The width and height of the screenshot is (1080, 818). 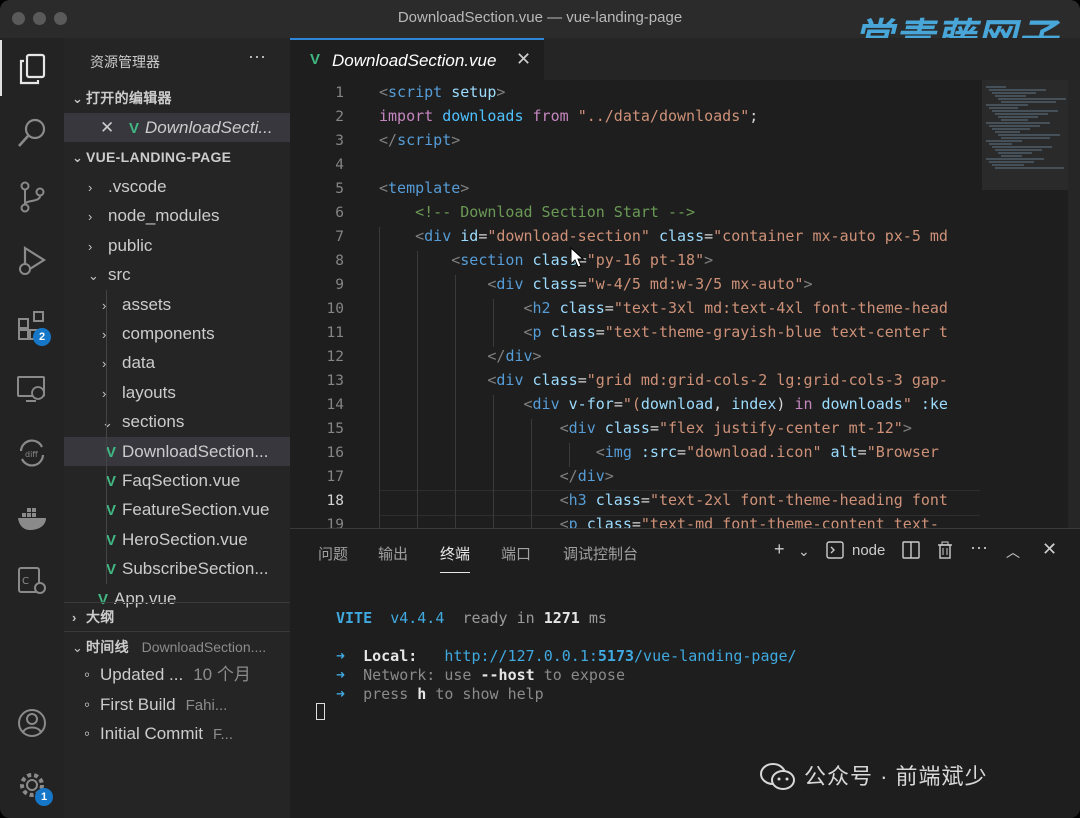 What do you see at coordinates (979, 547) in the screenshot?
I see `more-icon: ···` at bounding box center [979, 547].